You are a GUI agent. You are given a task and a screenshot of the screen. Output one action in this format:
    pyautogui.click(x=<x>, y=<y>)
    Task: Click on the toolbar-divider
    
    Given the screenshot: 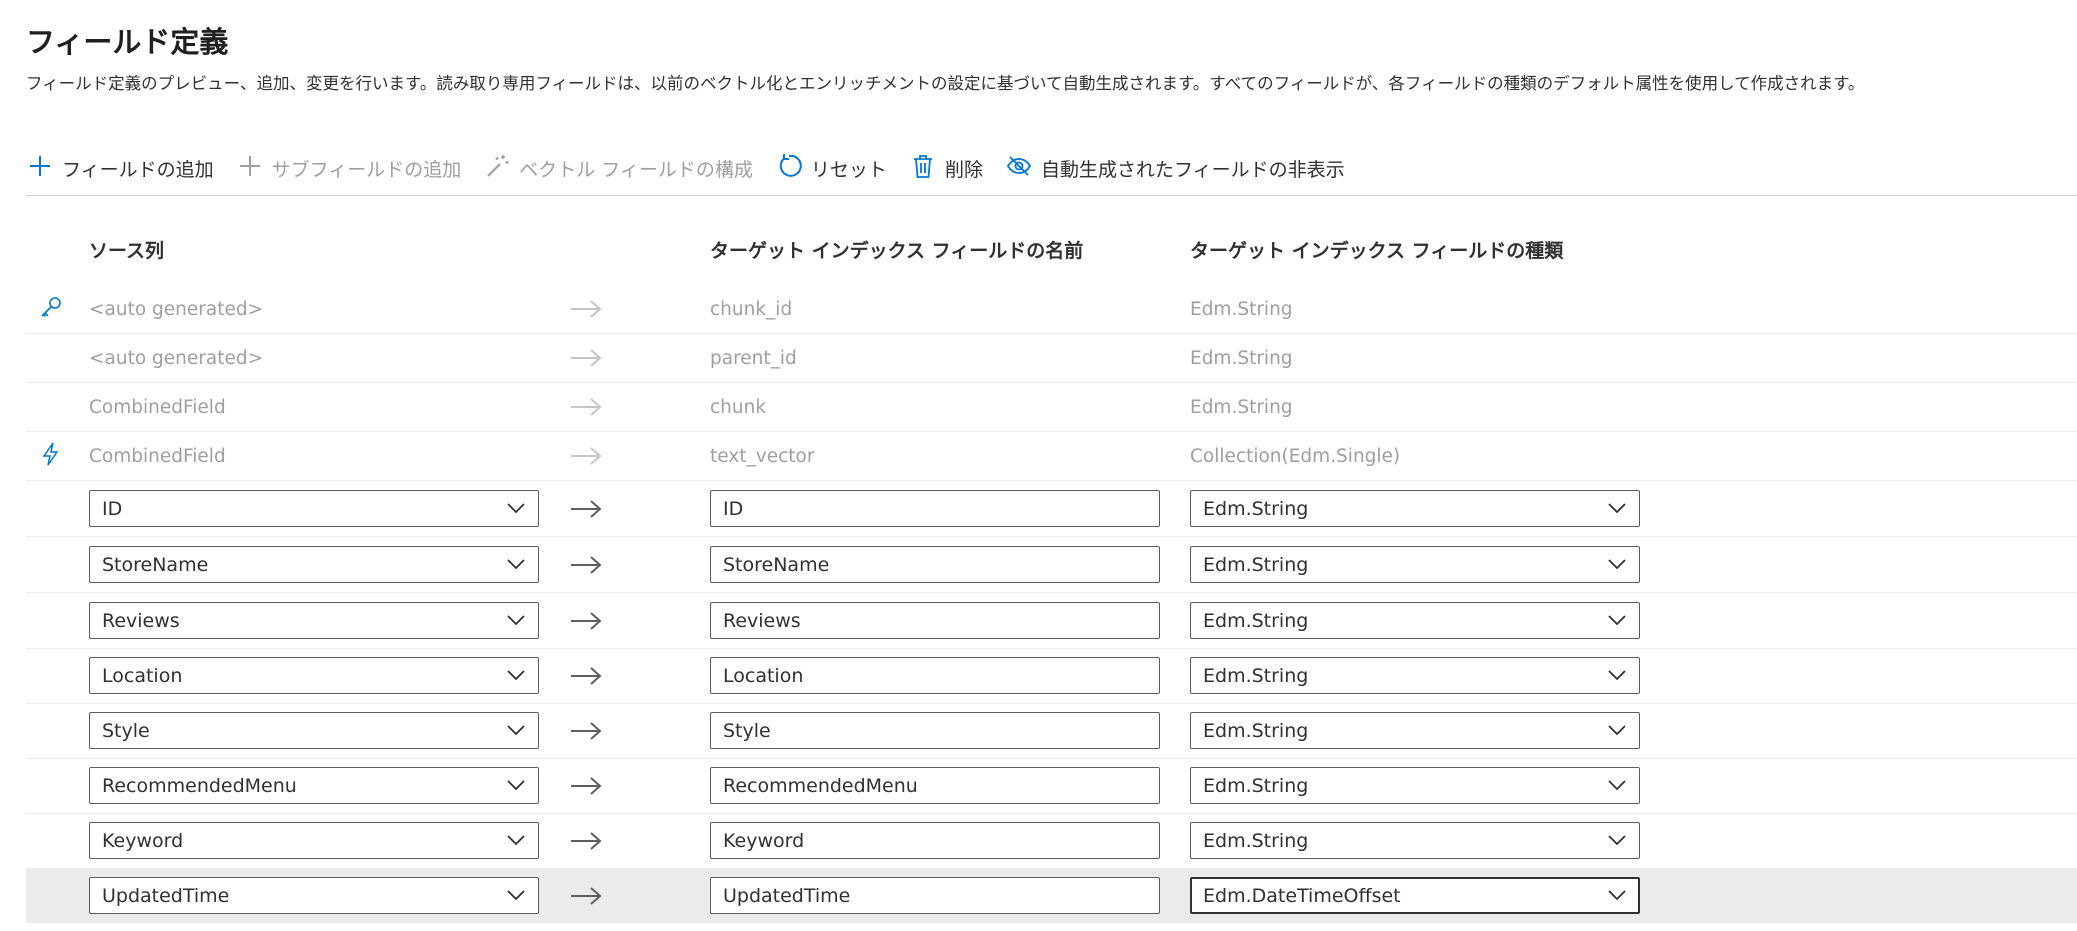 What is the action you would take?
    pyautogui.click(x=1051, y=195)
    